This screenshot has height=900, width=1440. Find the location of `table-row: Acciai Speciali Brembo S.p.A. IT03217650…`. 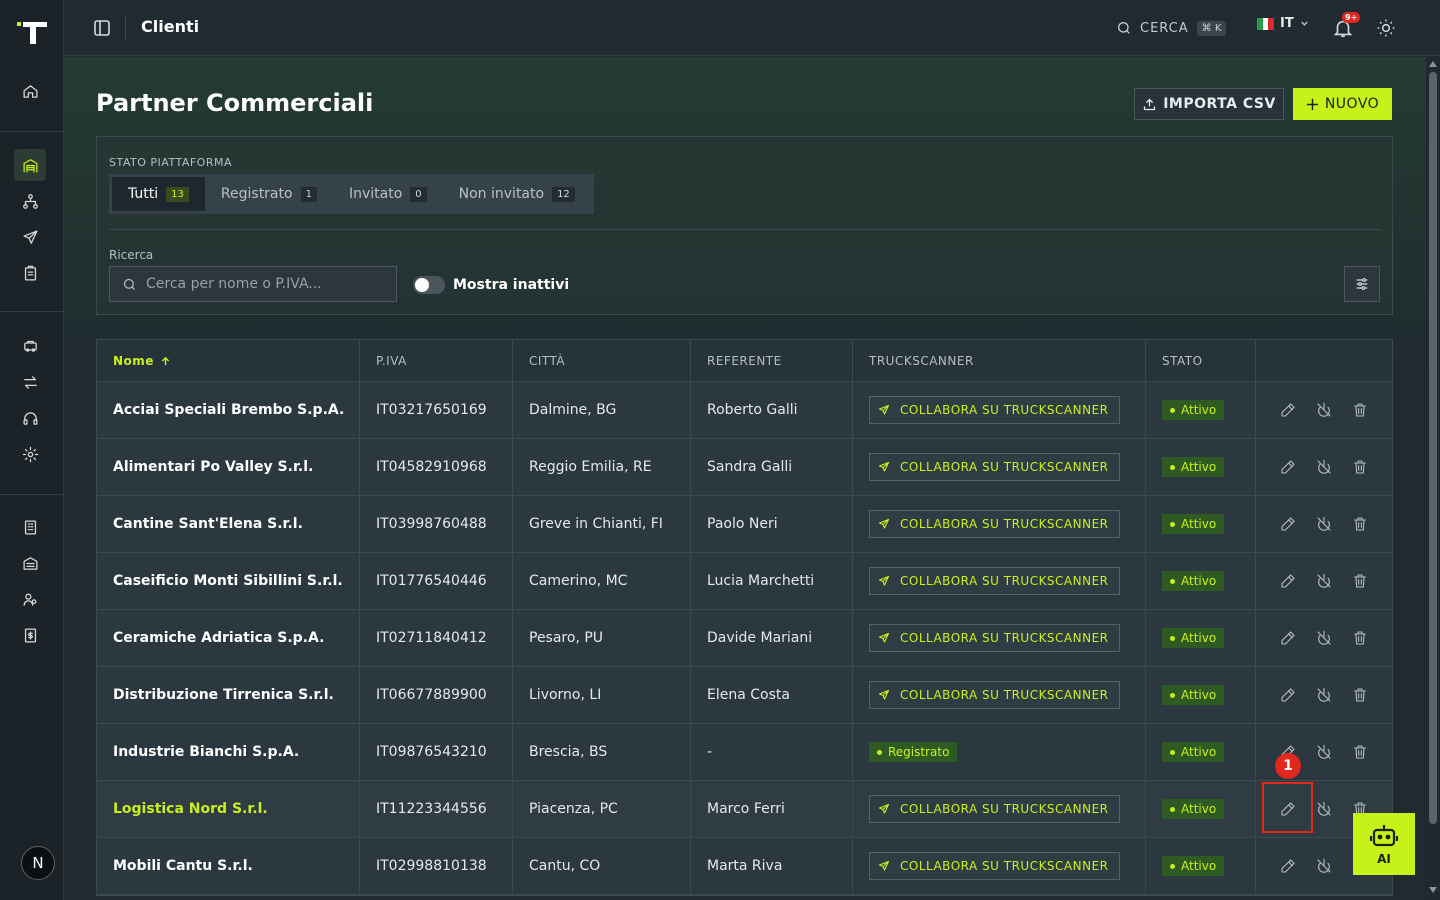

table-row: Acciai Speciali Brembo S.p.A. IT03217650… is located at coordinates (744, 410).